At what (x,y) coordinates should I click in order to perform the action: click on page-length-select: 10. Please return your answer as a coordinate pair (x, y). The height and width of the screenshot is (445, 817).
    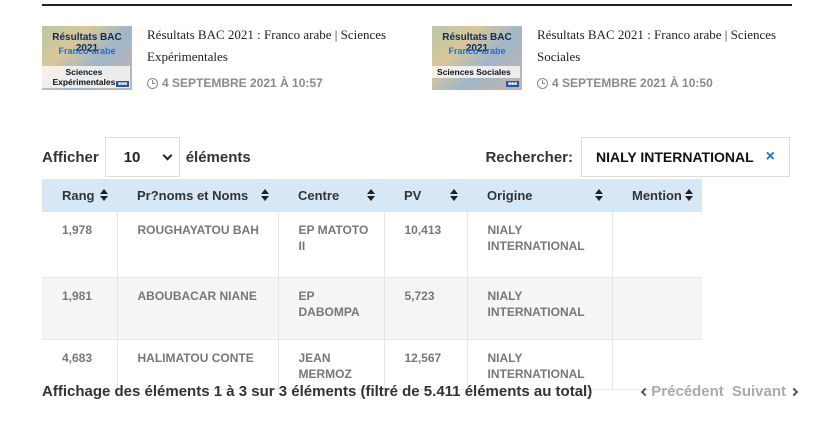
    Looking at the image, I should click on (142, 157).